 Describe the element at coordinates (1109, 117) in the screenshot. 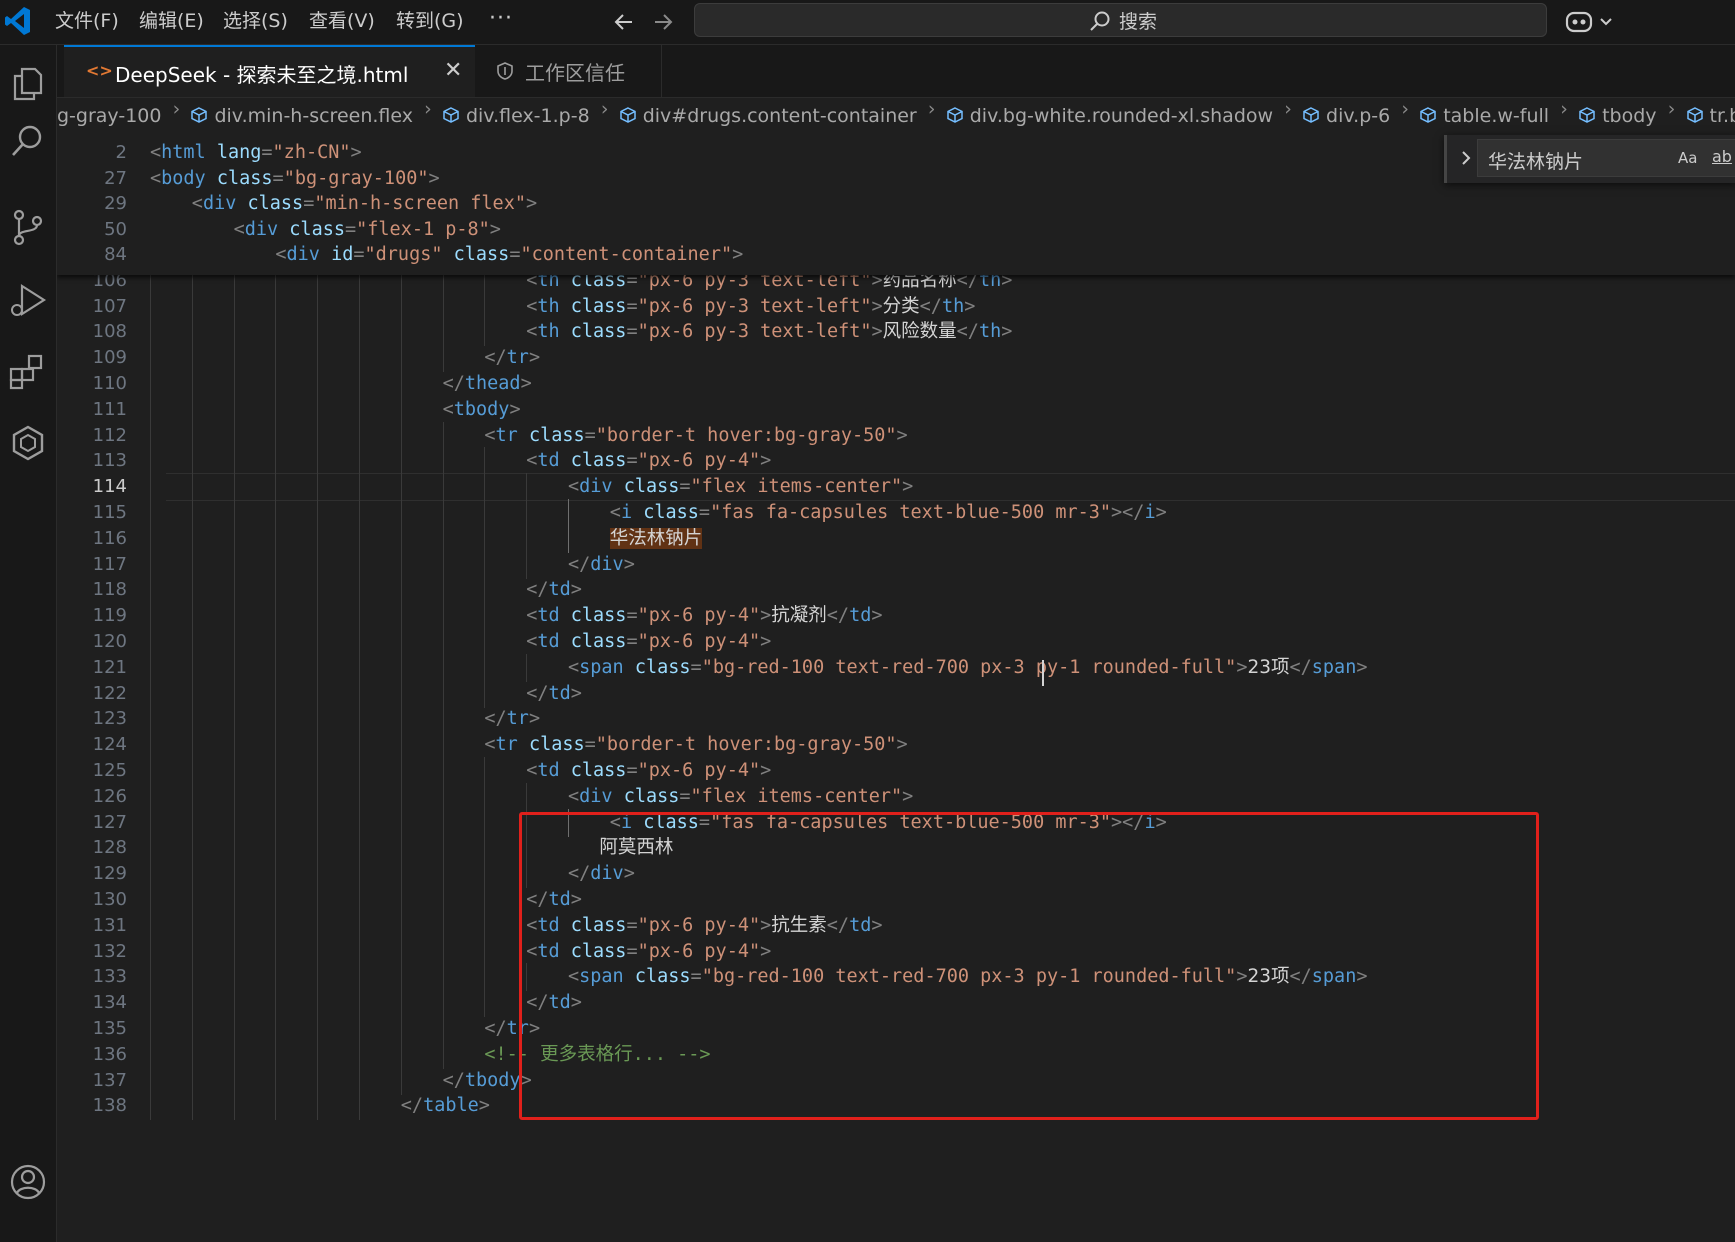

I see `breadcrumb-item: div.bg-white.rounded-xl.shadow` at that location.